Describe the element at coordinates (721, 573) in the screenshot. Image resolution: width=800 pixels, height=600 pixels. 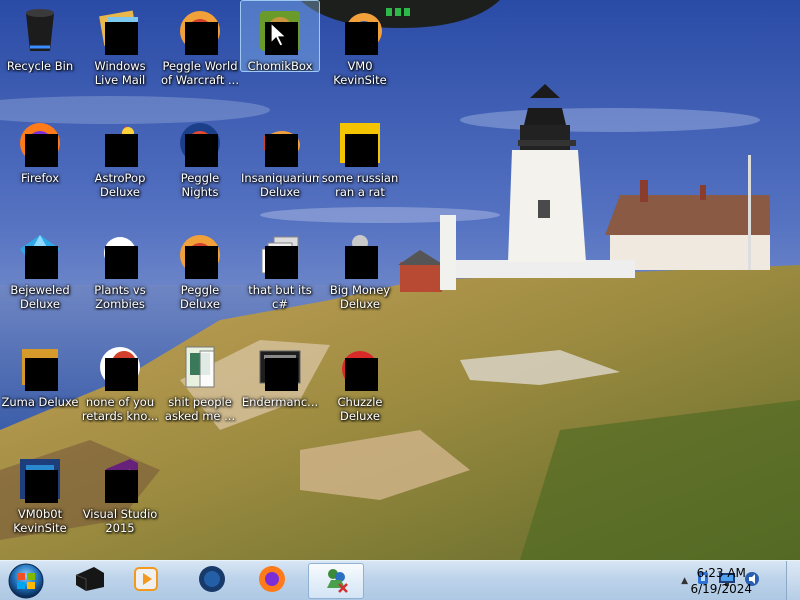
I see `clock-time: 6:23 AM` at that location.